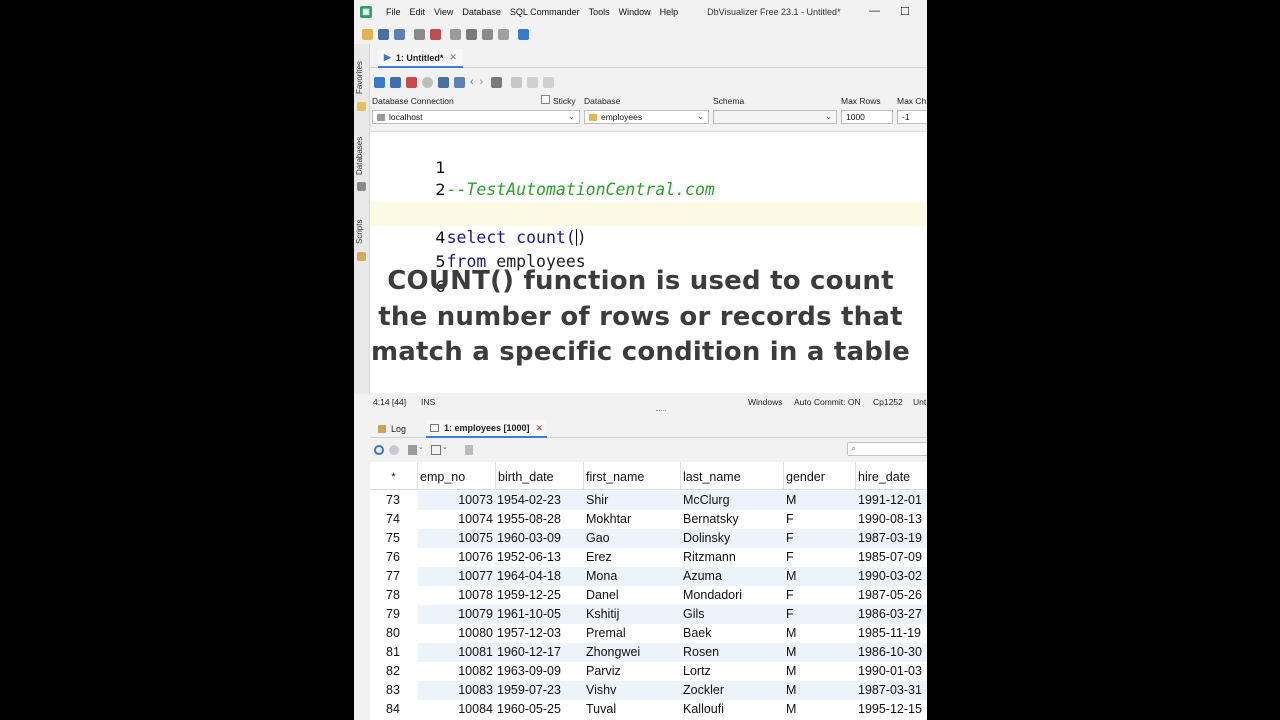  Describe the element at coordinates (635, 12) in the screenshot. I see `menu-window: Window` at that location.